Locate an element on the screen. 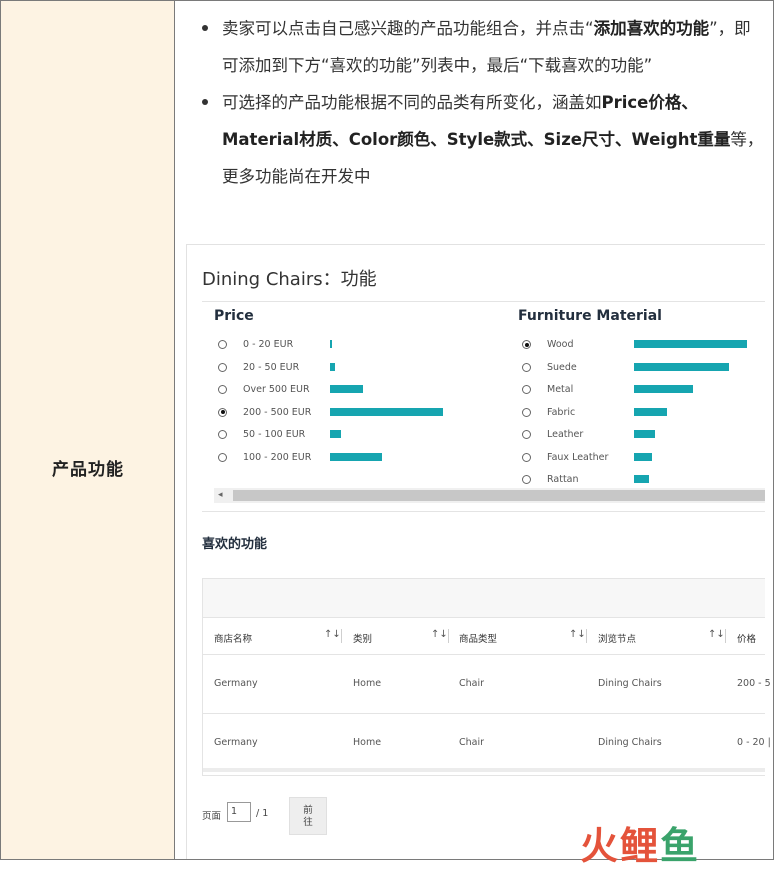 The height and width of the screenshot is (870, 775). facet-option: 20 - 50 EUR is located at coordinates (330, 369).